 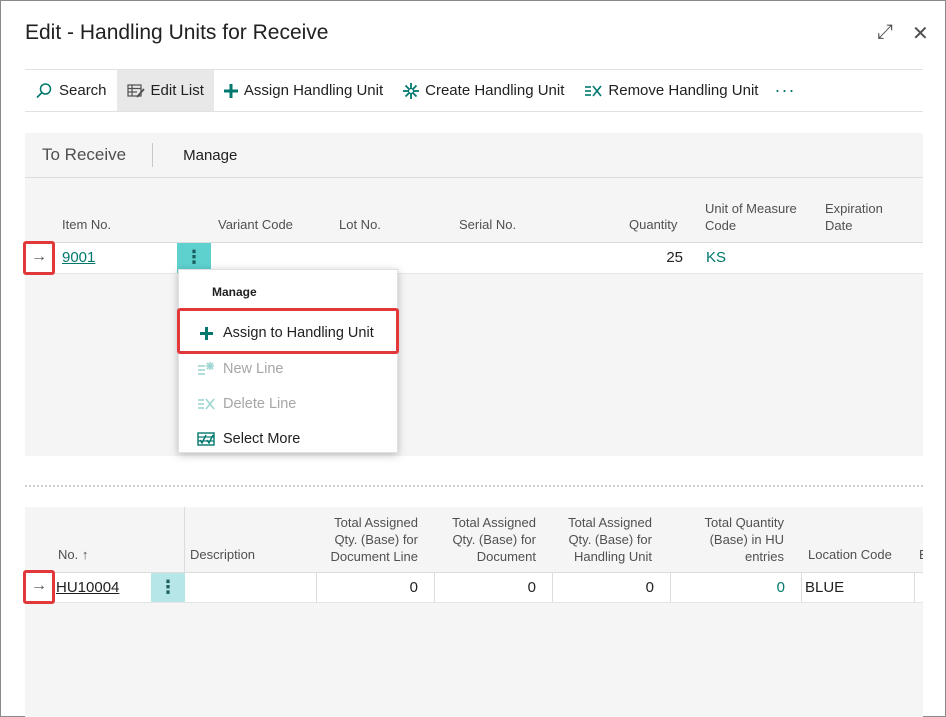 What do you see at coordinates (730, 588) in the screenshot?
I see `hu-entries-value: 0` at bounding box center [730, 588].